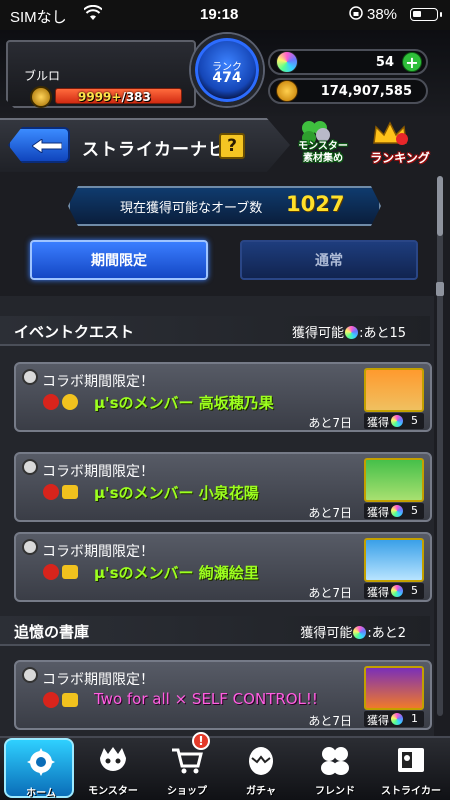 This screenshot has height=800, width=450. I want to click on scrollbar-grip, so click(440, 289).